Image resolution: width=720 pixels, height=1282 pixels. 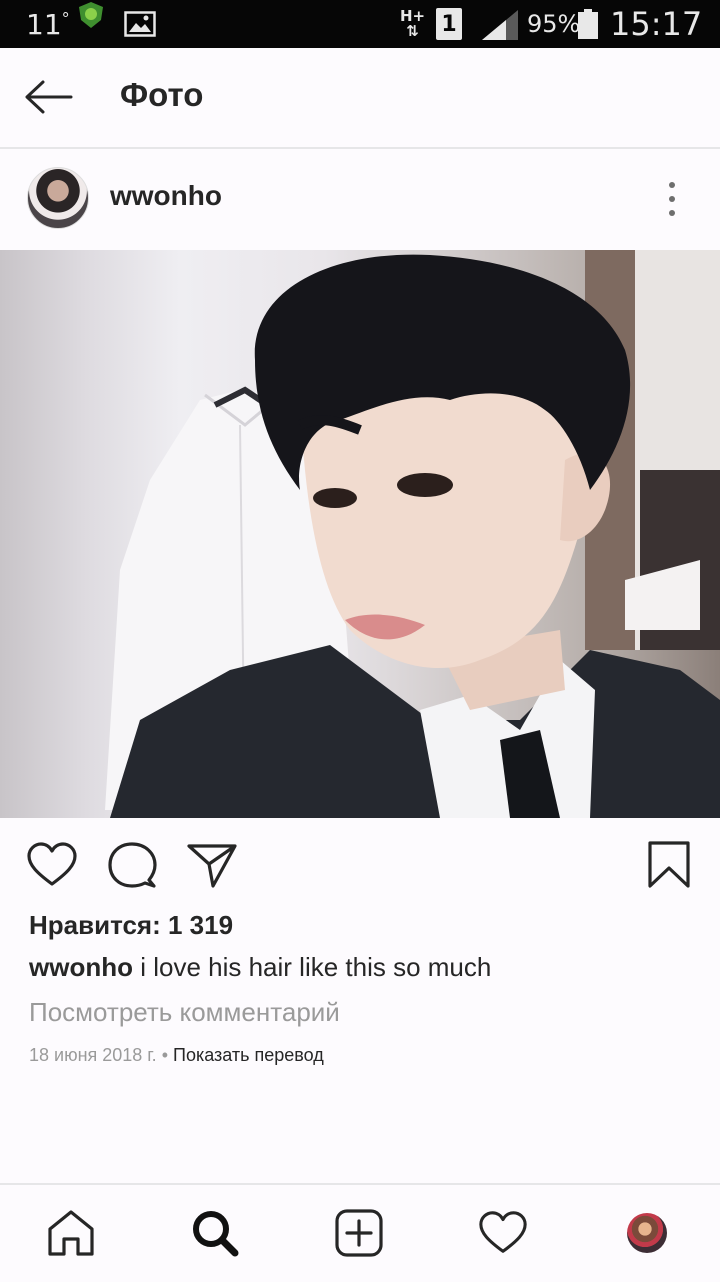 I want to click on network-type: H+ ⇅, so click(x=412, y=24).